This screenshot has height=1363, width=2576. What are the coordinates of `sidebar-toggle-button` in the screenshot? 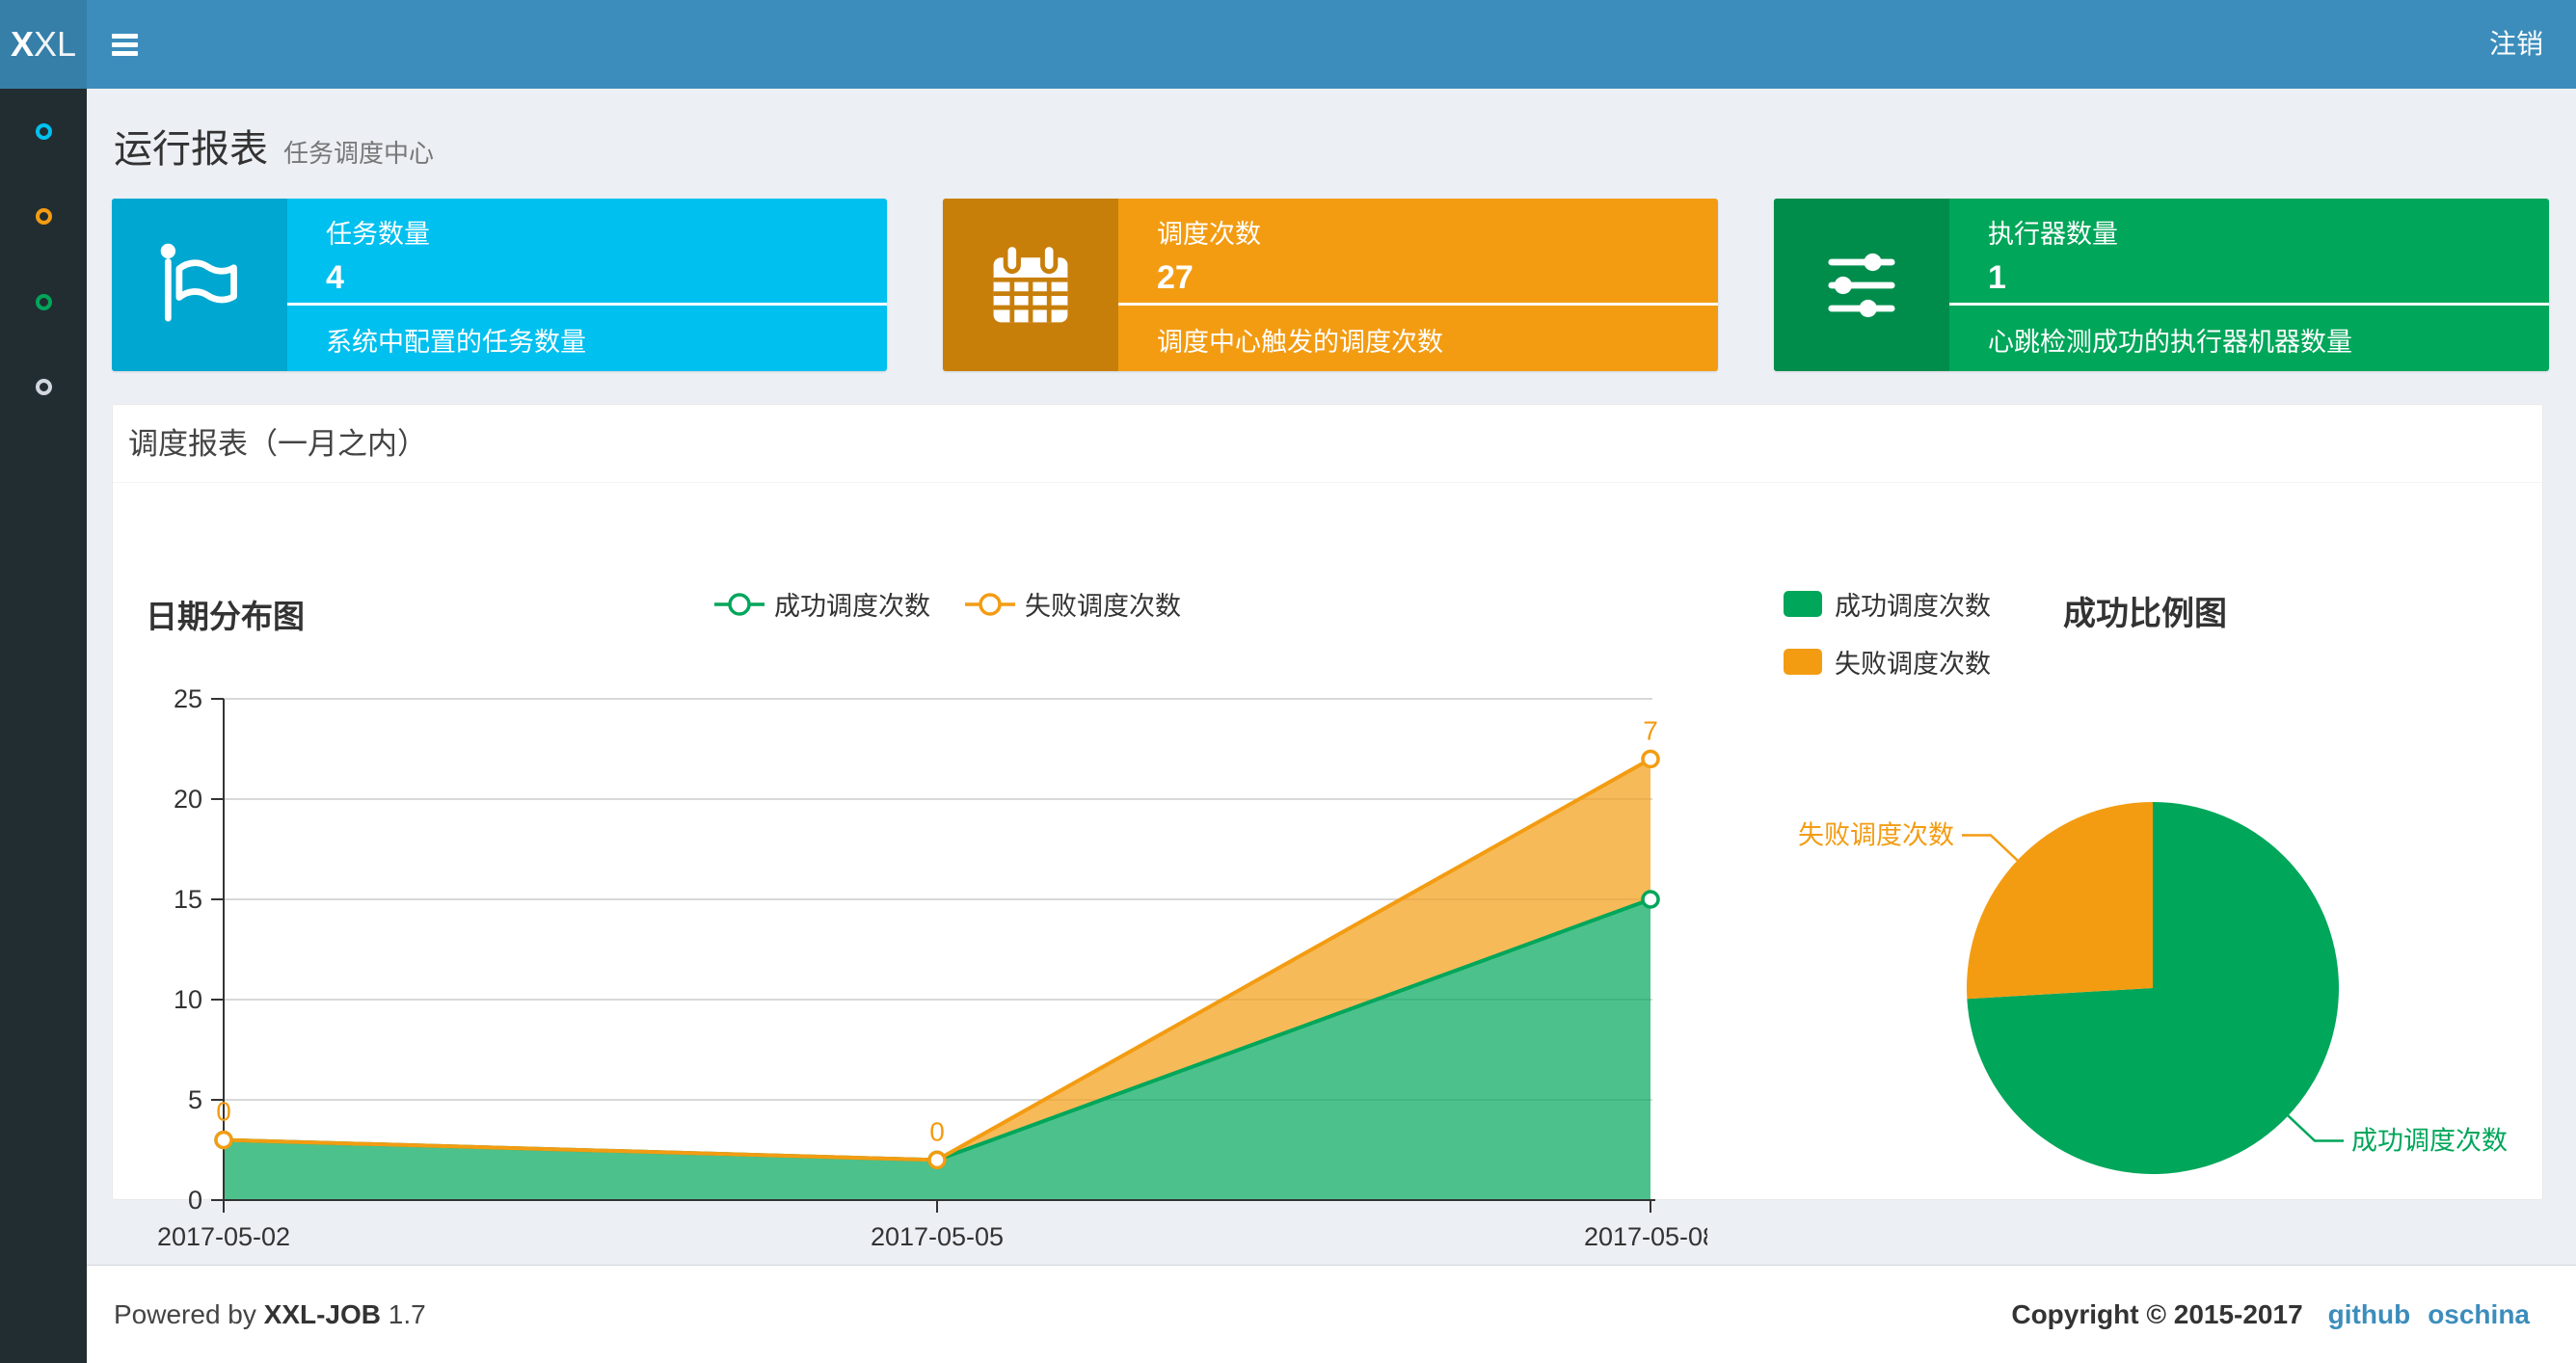 It's located at (131, 44).